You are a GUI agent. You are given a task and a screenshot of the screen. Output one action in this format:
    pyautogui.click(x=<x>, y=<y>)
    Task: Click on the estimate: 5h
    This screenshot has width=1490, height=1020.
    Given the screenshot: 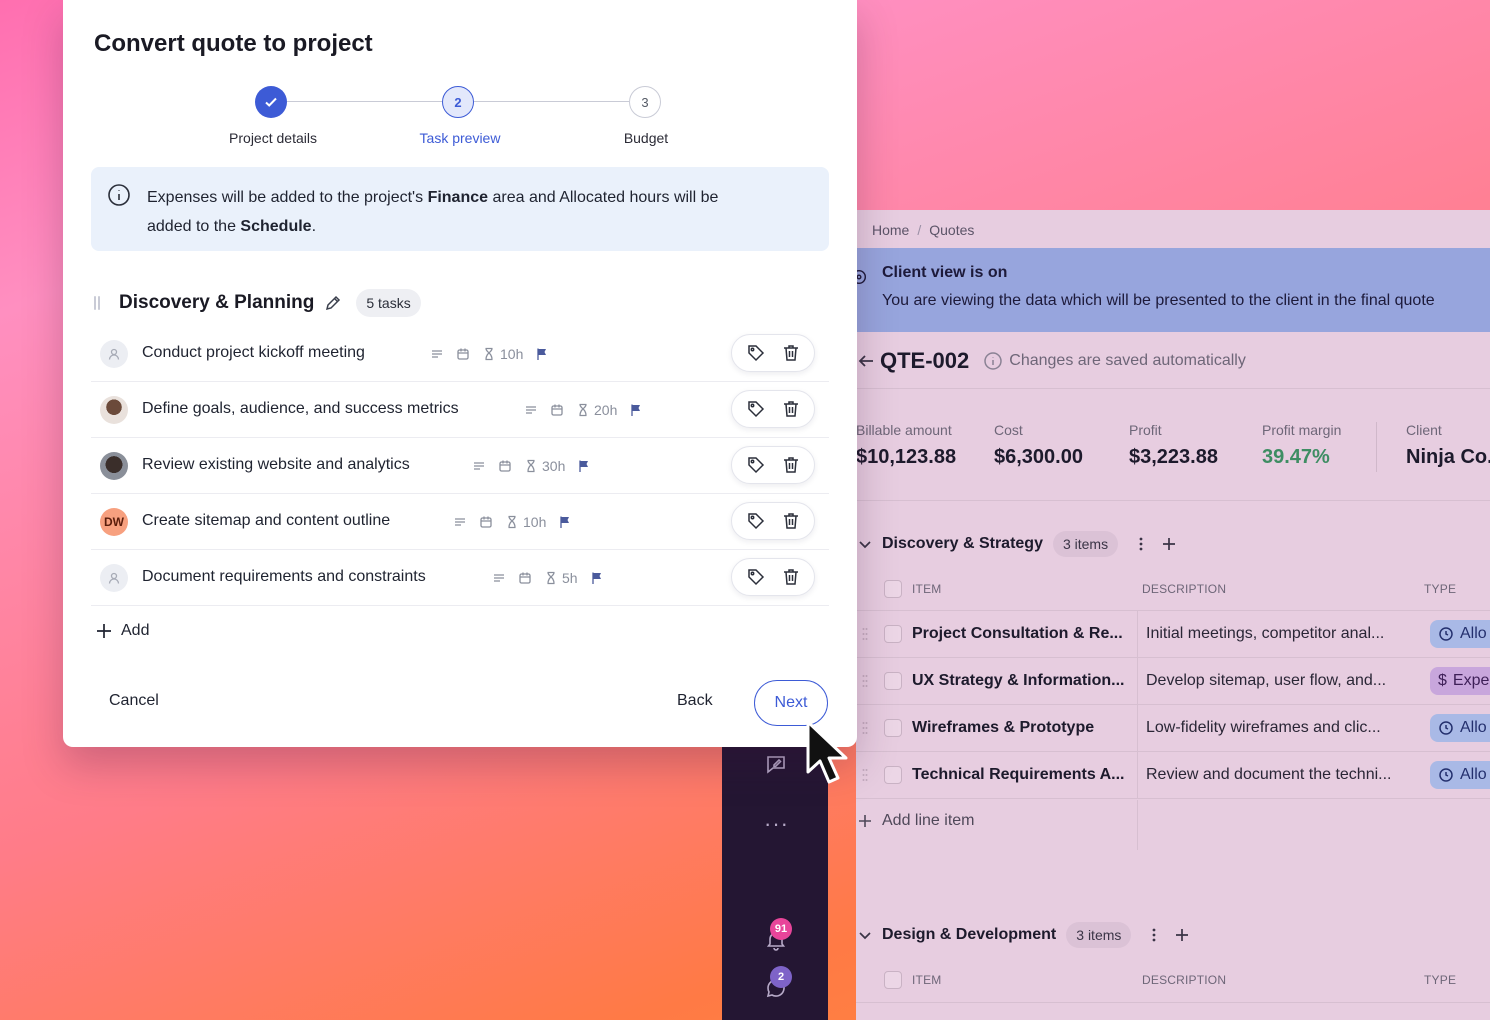 What is the action you would take?
    pyautogui.click(x=561, y=578)
    